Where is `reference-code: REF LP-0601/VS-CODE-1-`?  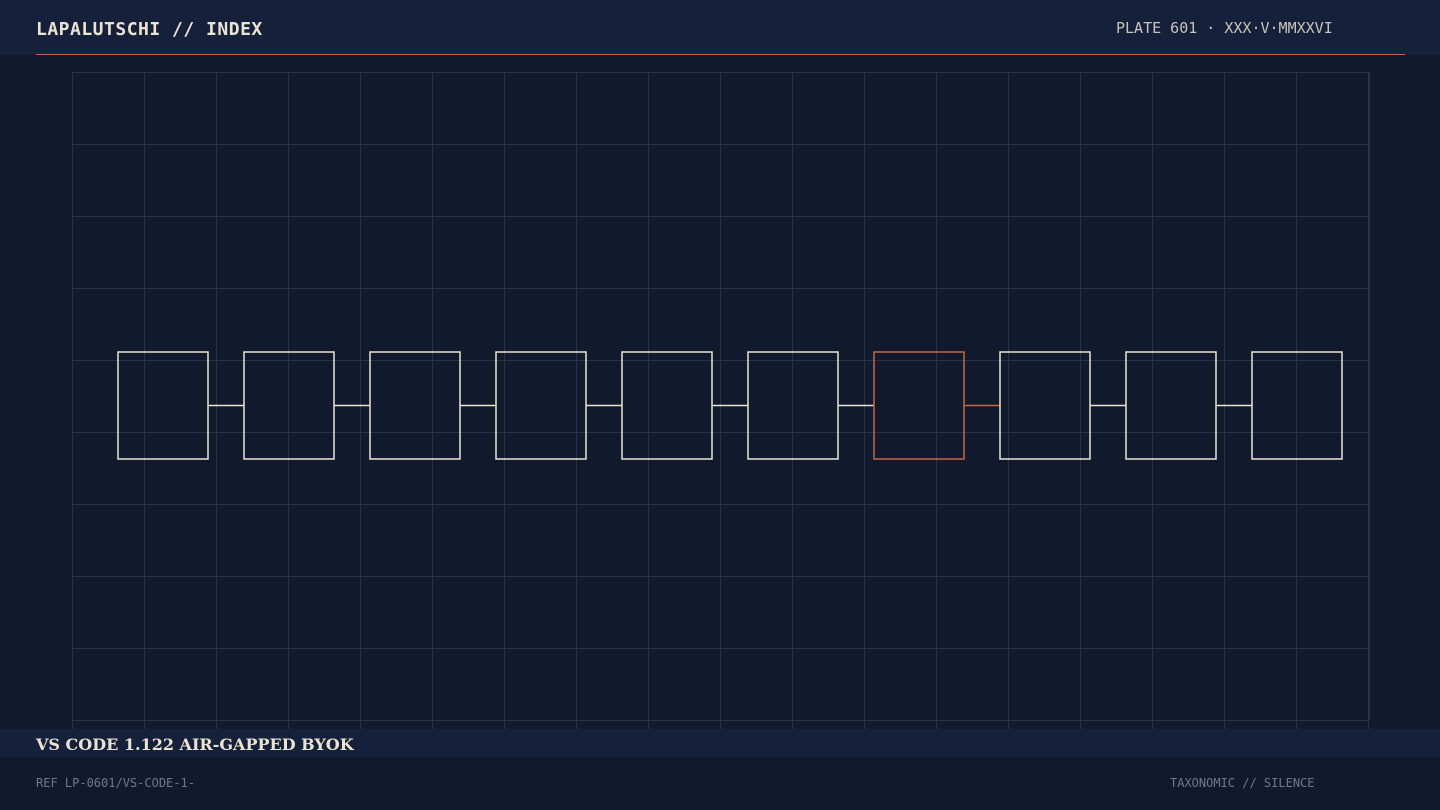
reference-code: REF LP-0601/VS-CODE-1- is located at coordinates (115, 783).